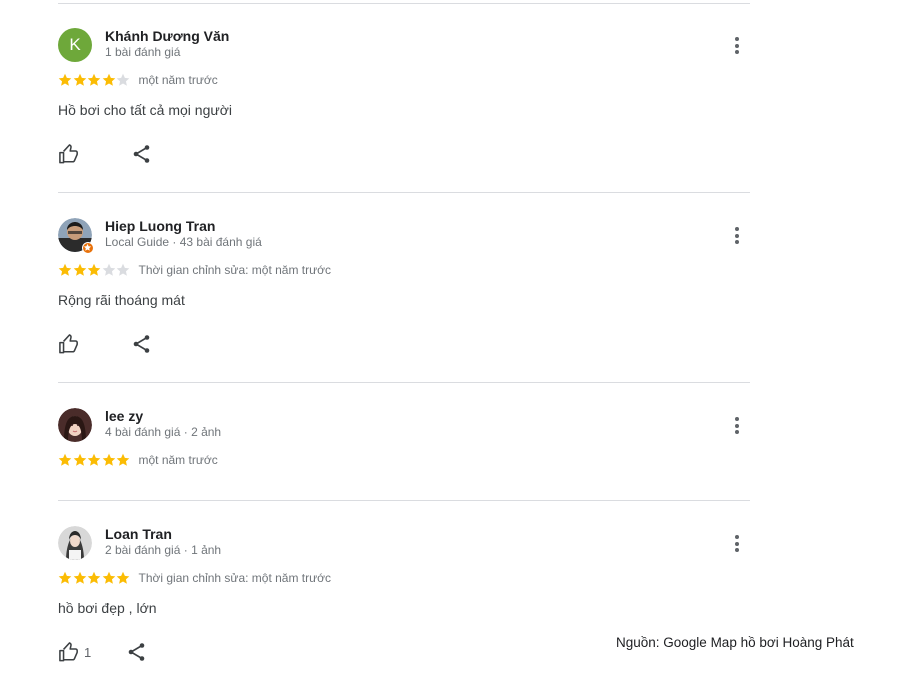 This screenshot has width=900, height=675. What do you see at coordinates (88, 652) in the screenshot?
I see `like-count: 1` at bounding box center [88, 652].